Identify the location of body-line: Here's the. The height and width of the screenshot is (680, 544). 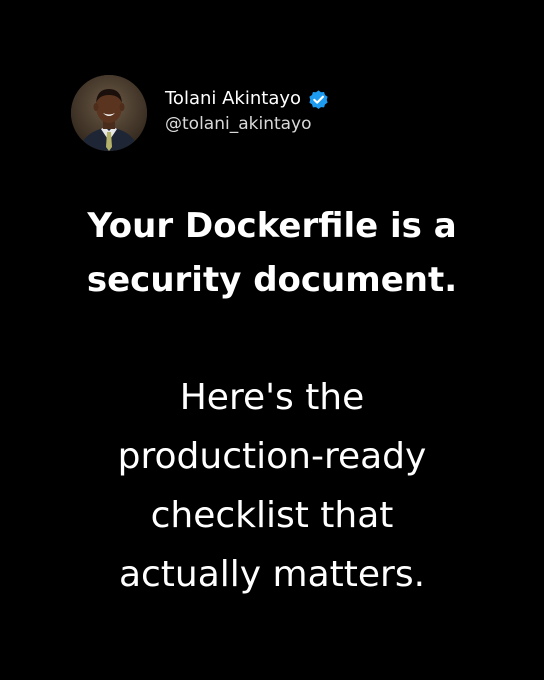
(272, 397).